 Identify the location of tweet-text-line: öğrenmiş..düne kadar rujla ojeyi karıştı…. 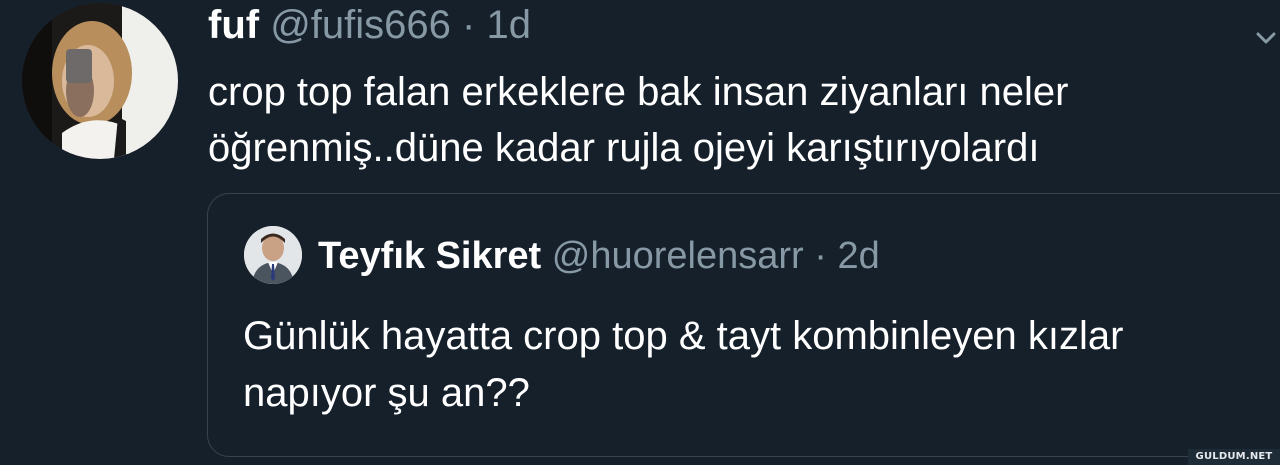
(624, 148).